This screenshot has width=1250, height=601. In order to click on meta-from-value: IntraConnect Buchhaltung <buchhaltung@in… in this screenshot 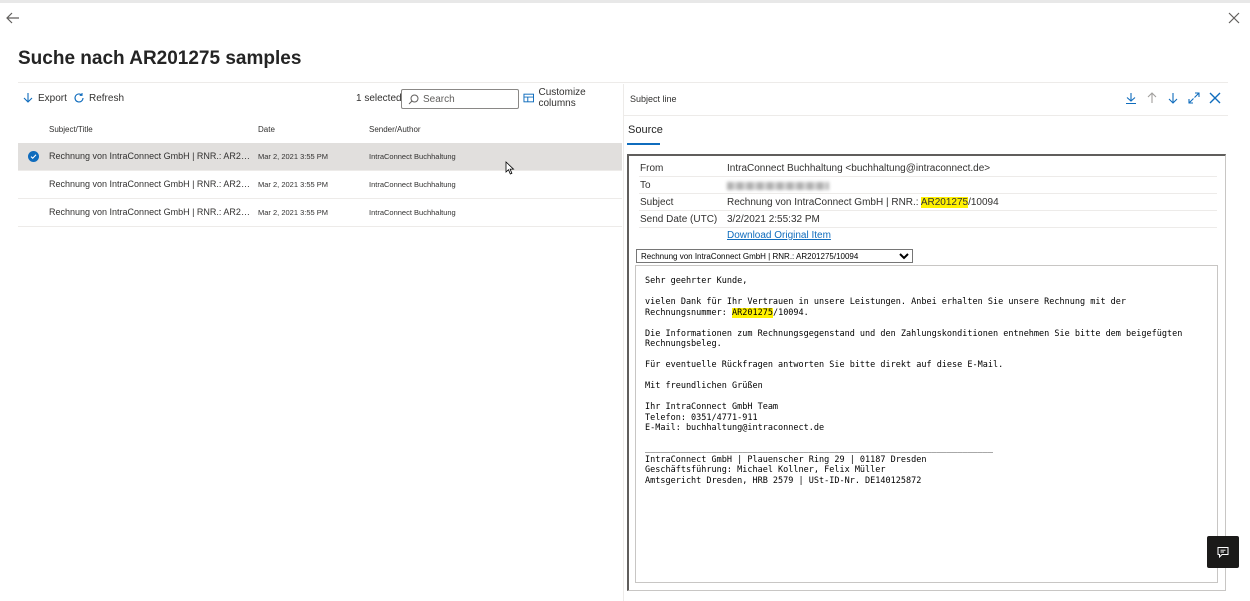, I will do `click(859, 168)`.